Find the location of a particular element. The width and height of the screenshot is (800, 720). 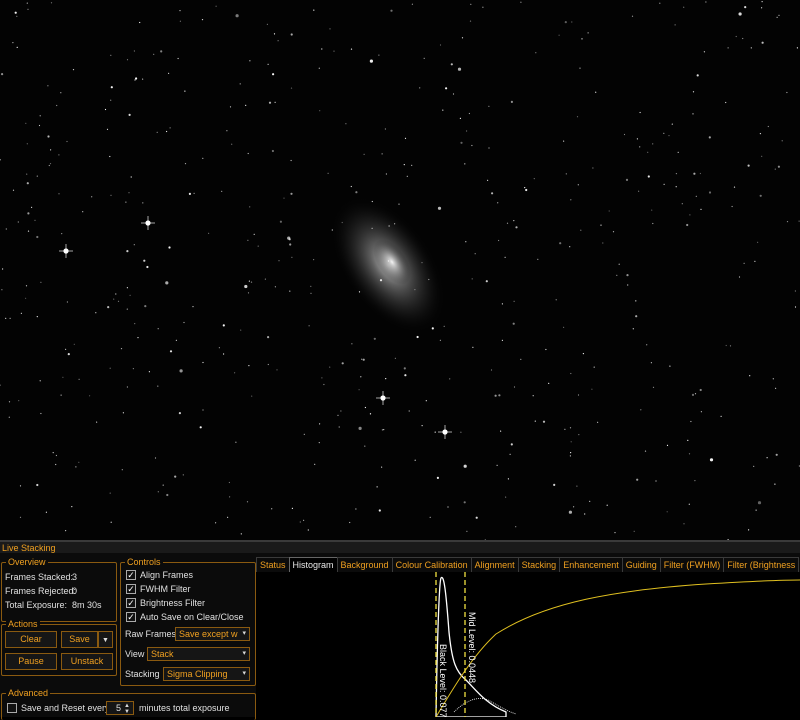

raw-frames-select: Save except w ▾ is located at coordinates (212, 634).